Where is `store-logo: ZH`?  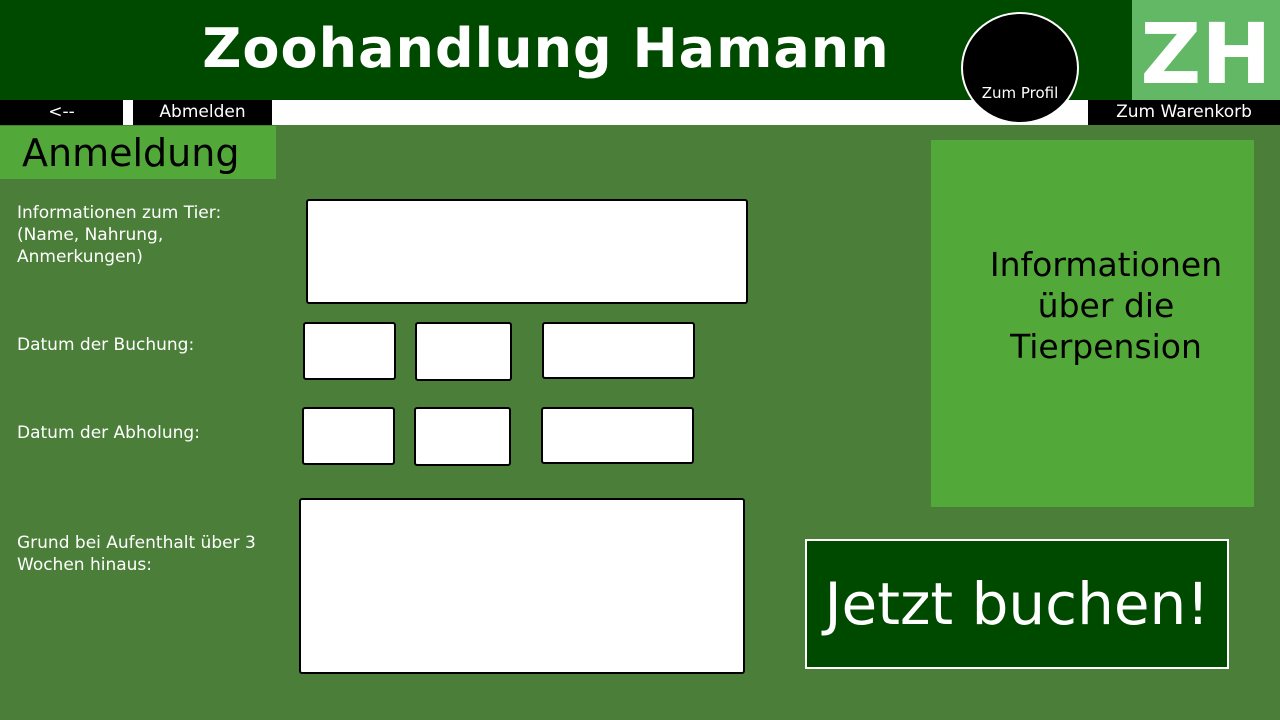
store-logo: ZH is located at coordinates (1206, 51).